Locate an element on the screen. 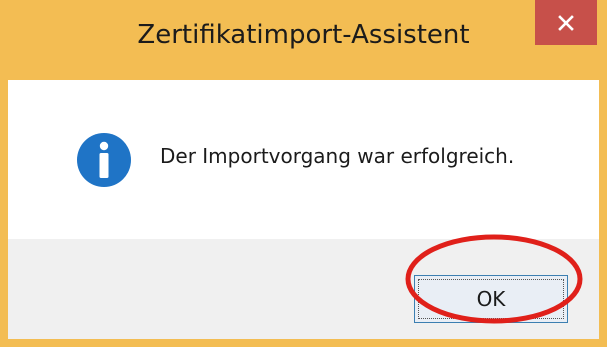  close-icon is located at coordinates (566, 22).